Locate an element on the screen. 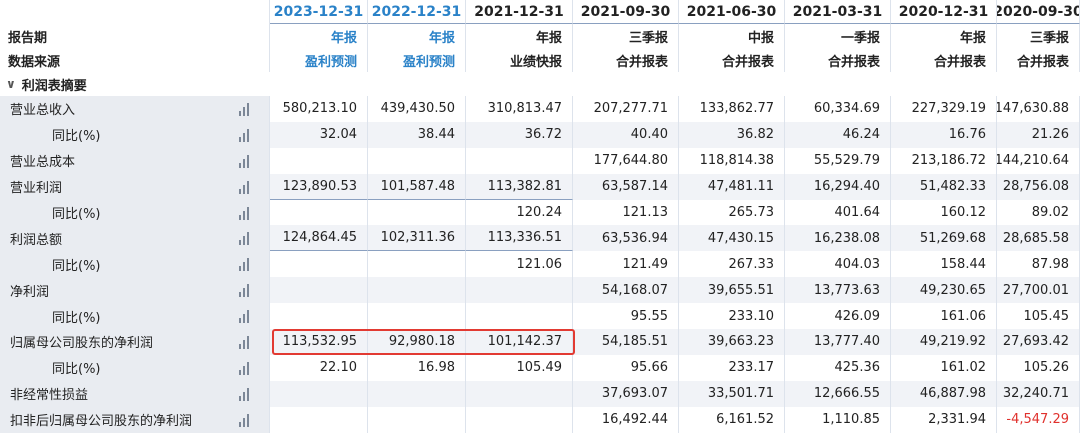 The height and width of the screenshot is (433, 1080). table-cell: 16,238.08 is located at coordinates (838, 238).